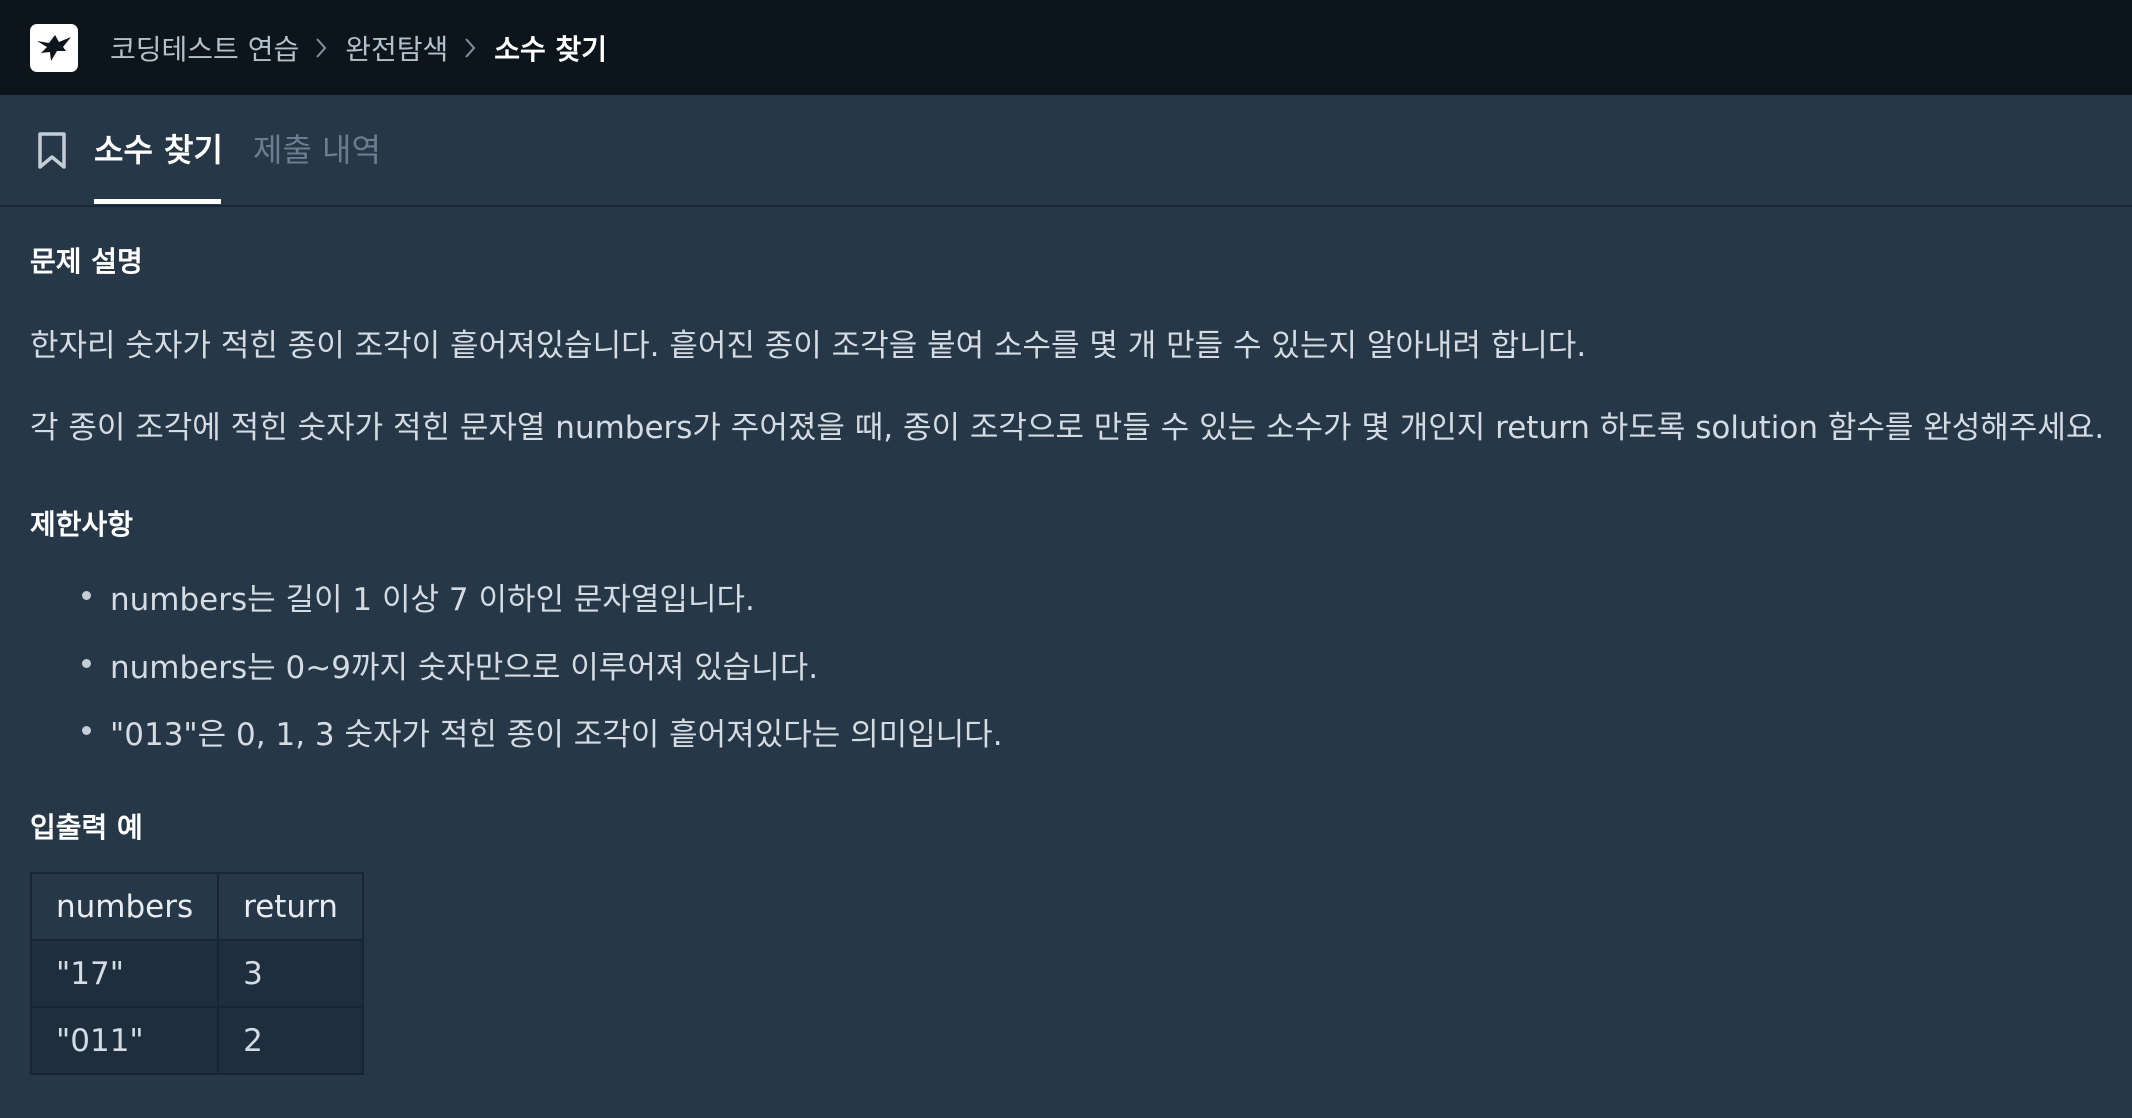 The width and height of the screenshot is (2132, 1118). Describe the element at coordinates (54, 48) in the screenshot. I see `logo-icon` at that location.